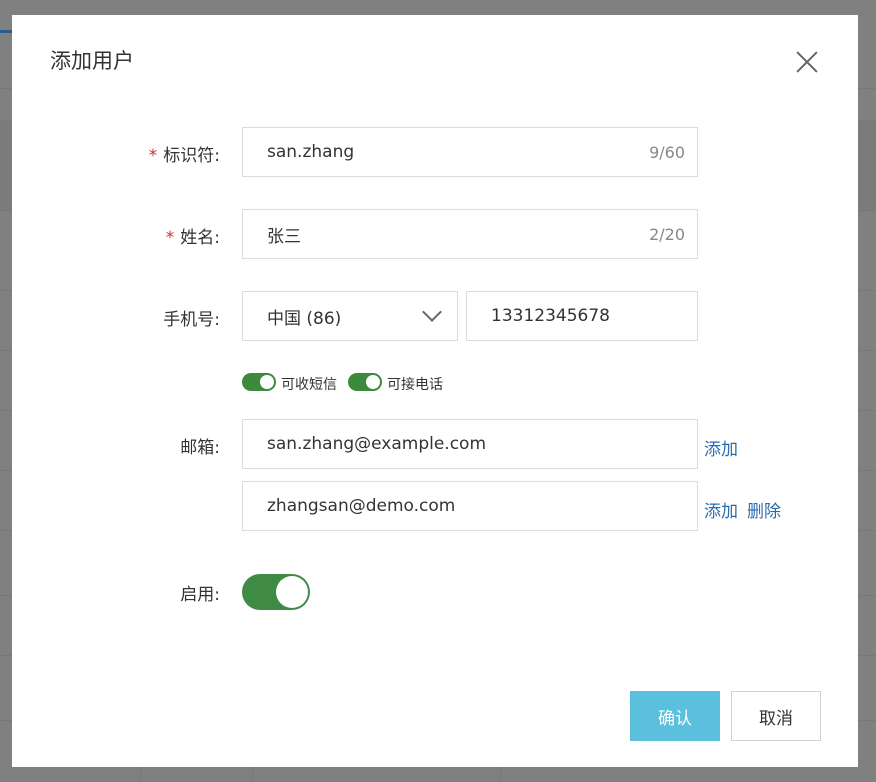  What do you see at coordinates (415, 385) in the screenshot?
I see `call-toggle-label: 可接电话` at bounding box center [415, 385].